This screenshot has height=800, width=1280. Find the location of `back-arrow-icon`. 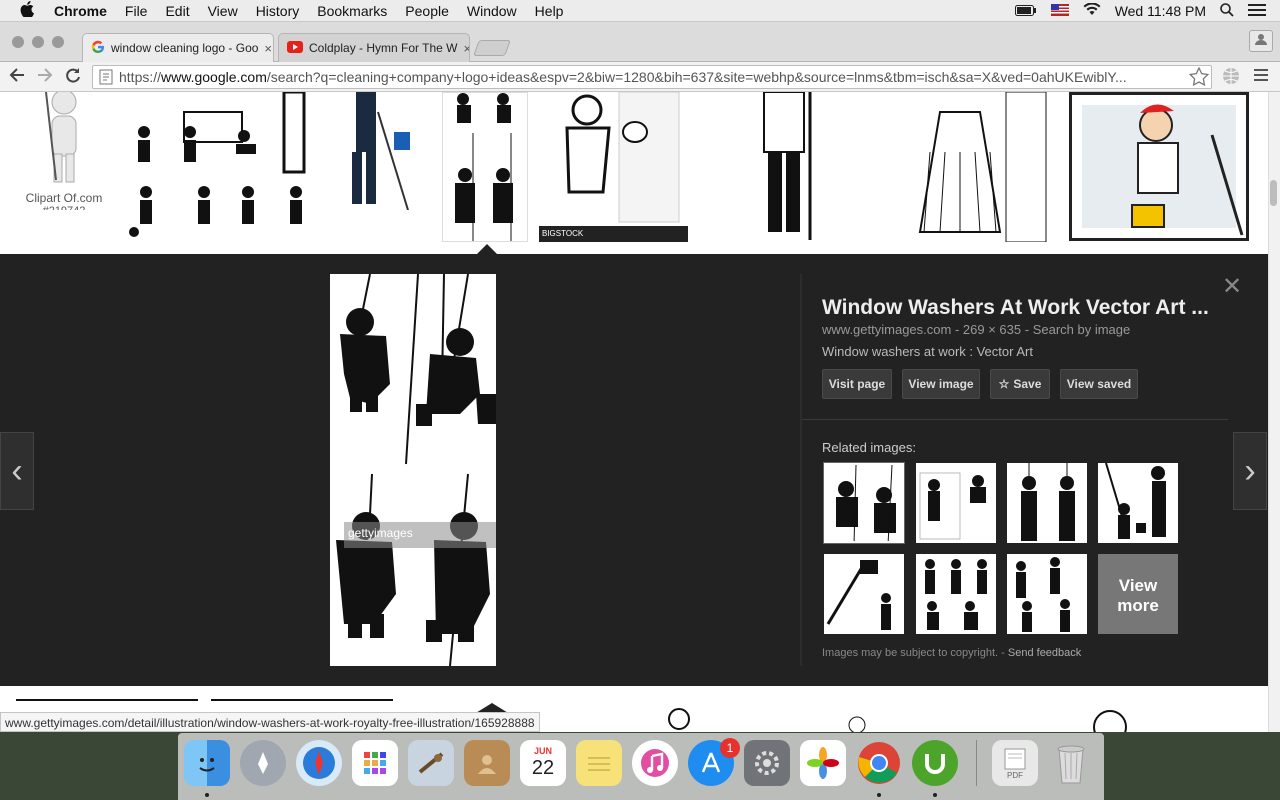

back-arrow-icon is located at coordinates (17, 77).